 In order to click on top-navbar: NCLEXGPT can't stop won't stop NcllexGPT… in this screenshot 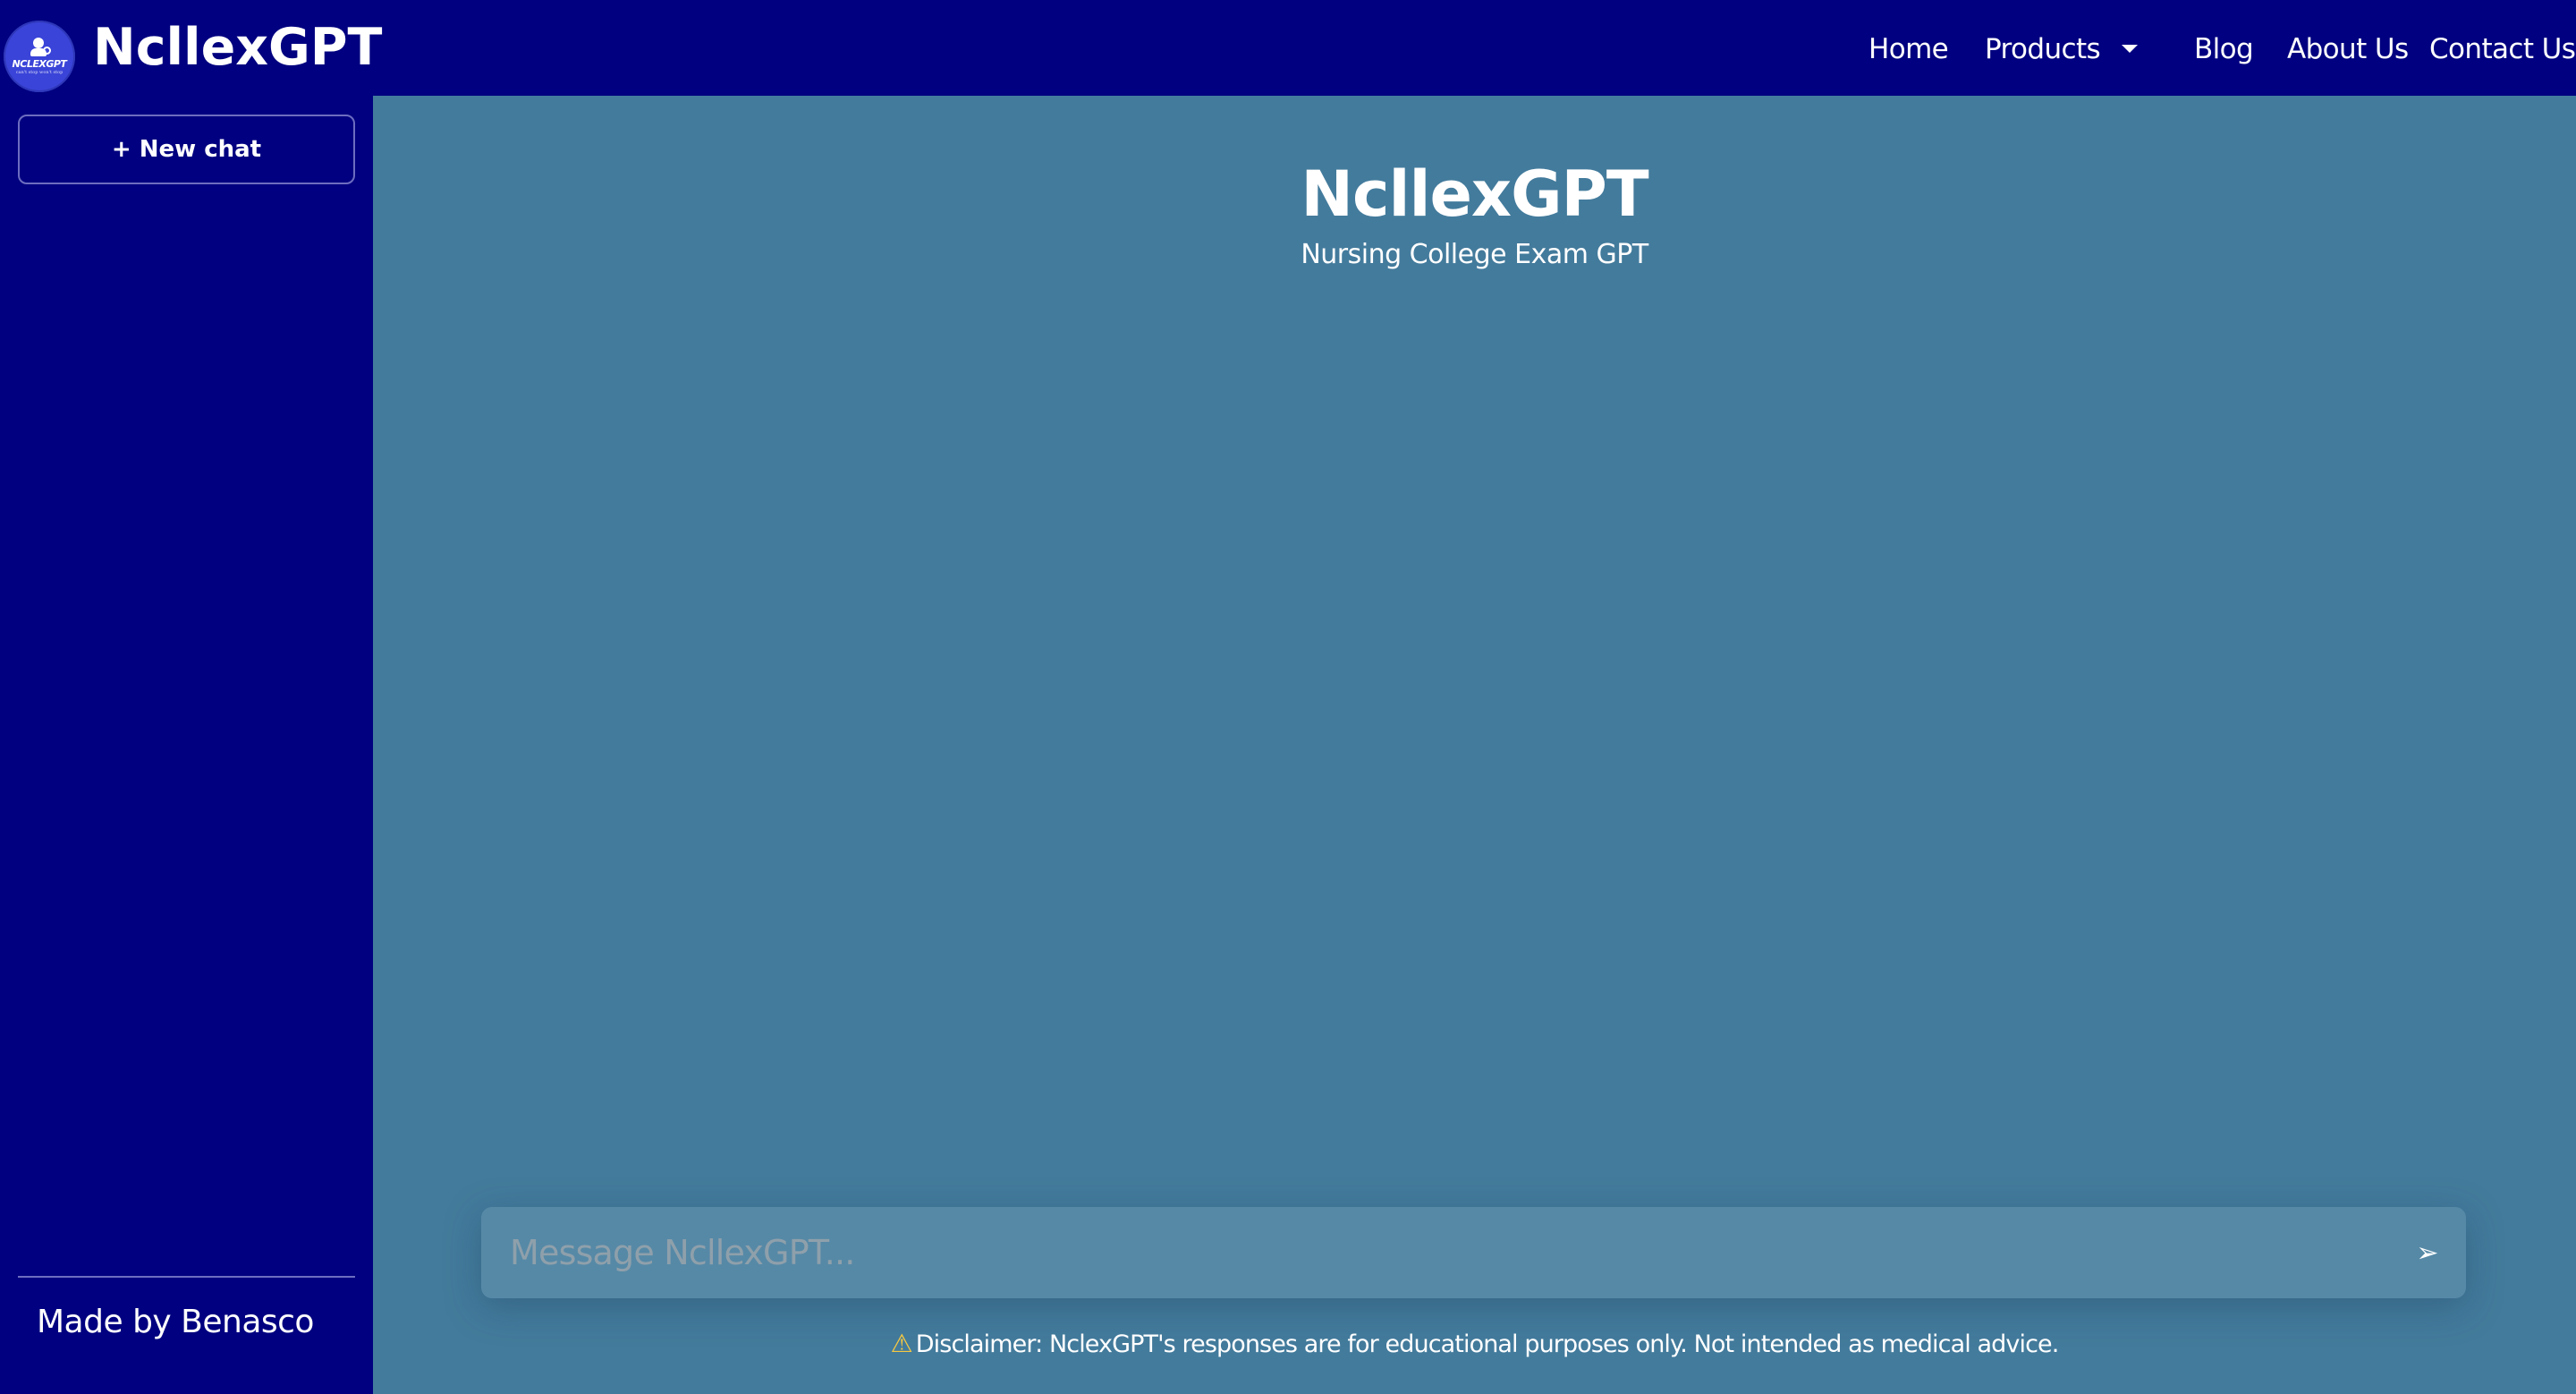, I will do `click(1288, 48)`.